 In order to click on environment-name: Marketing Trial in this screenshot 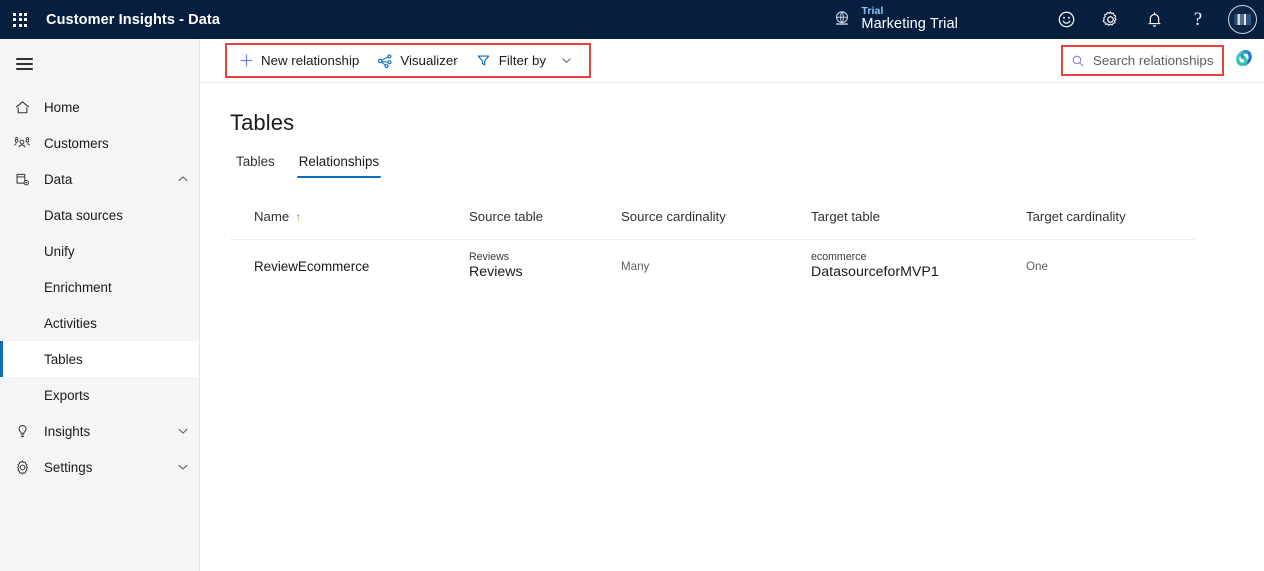, I will do `click(909, 24)`.